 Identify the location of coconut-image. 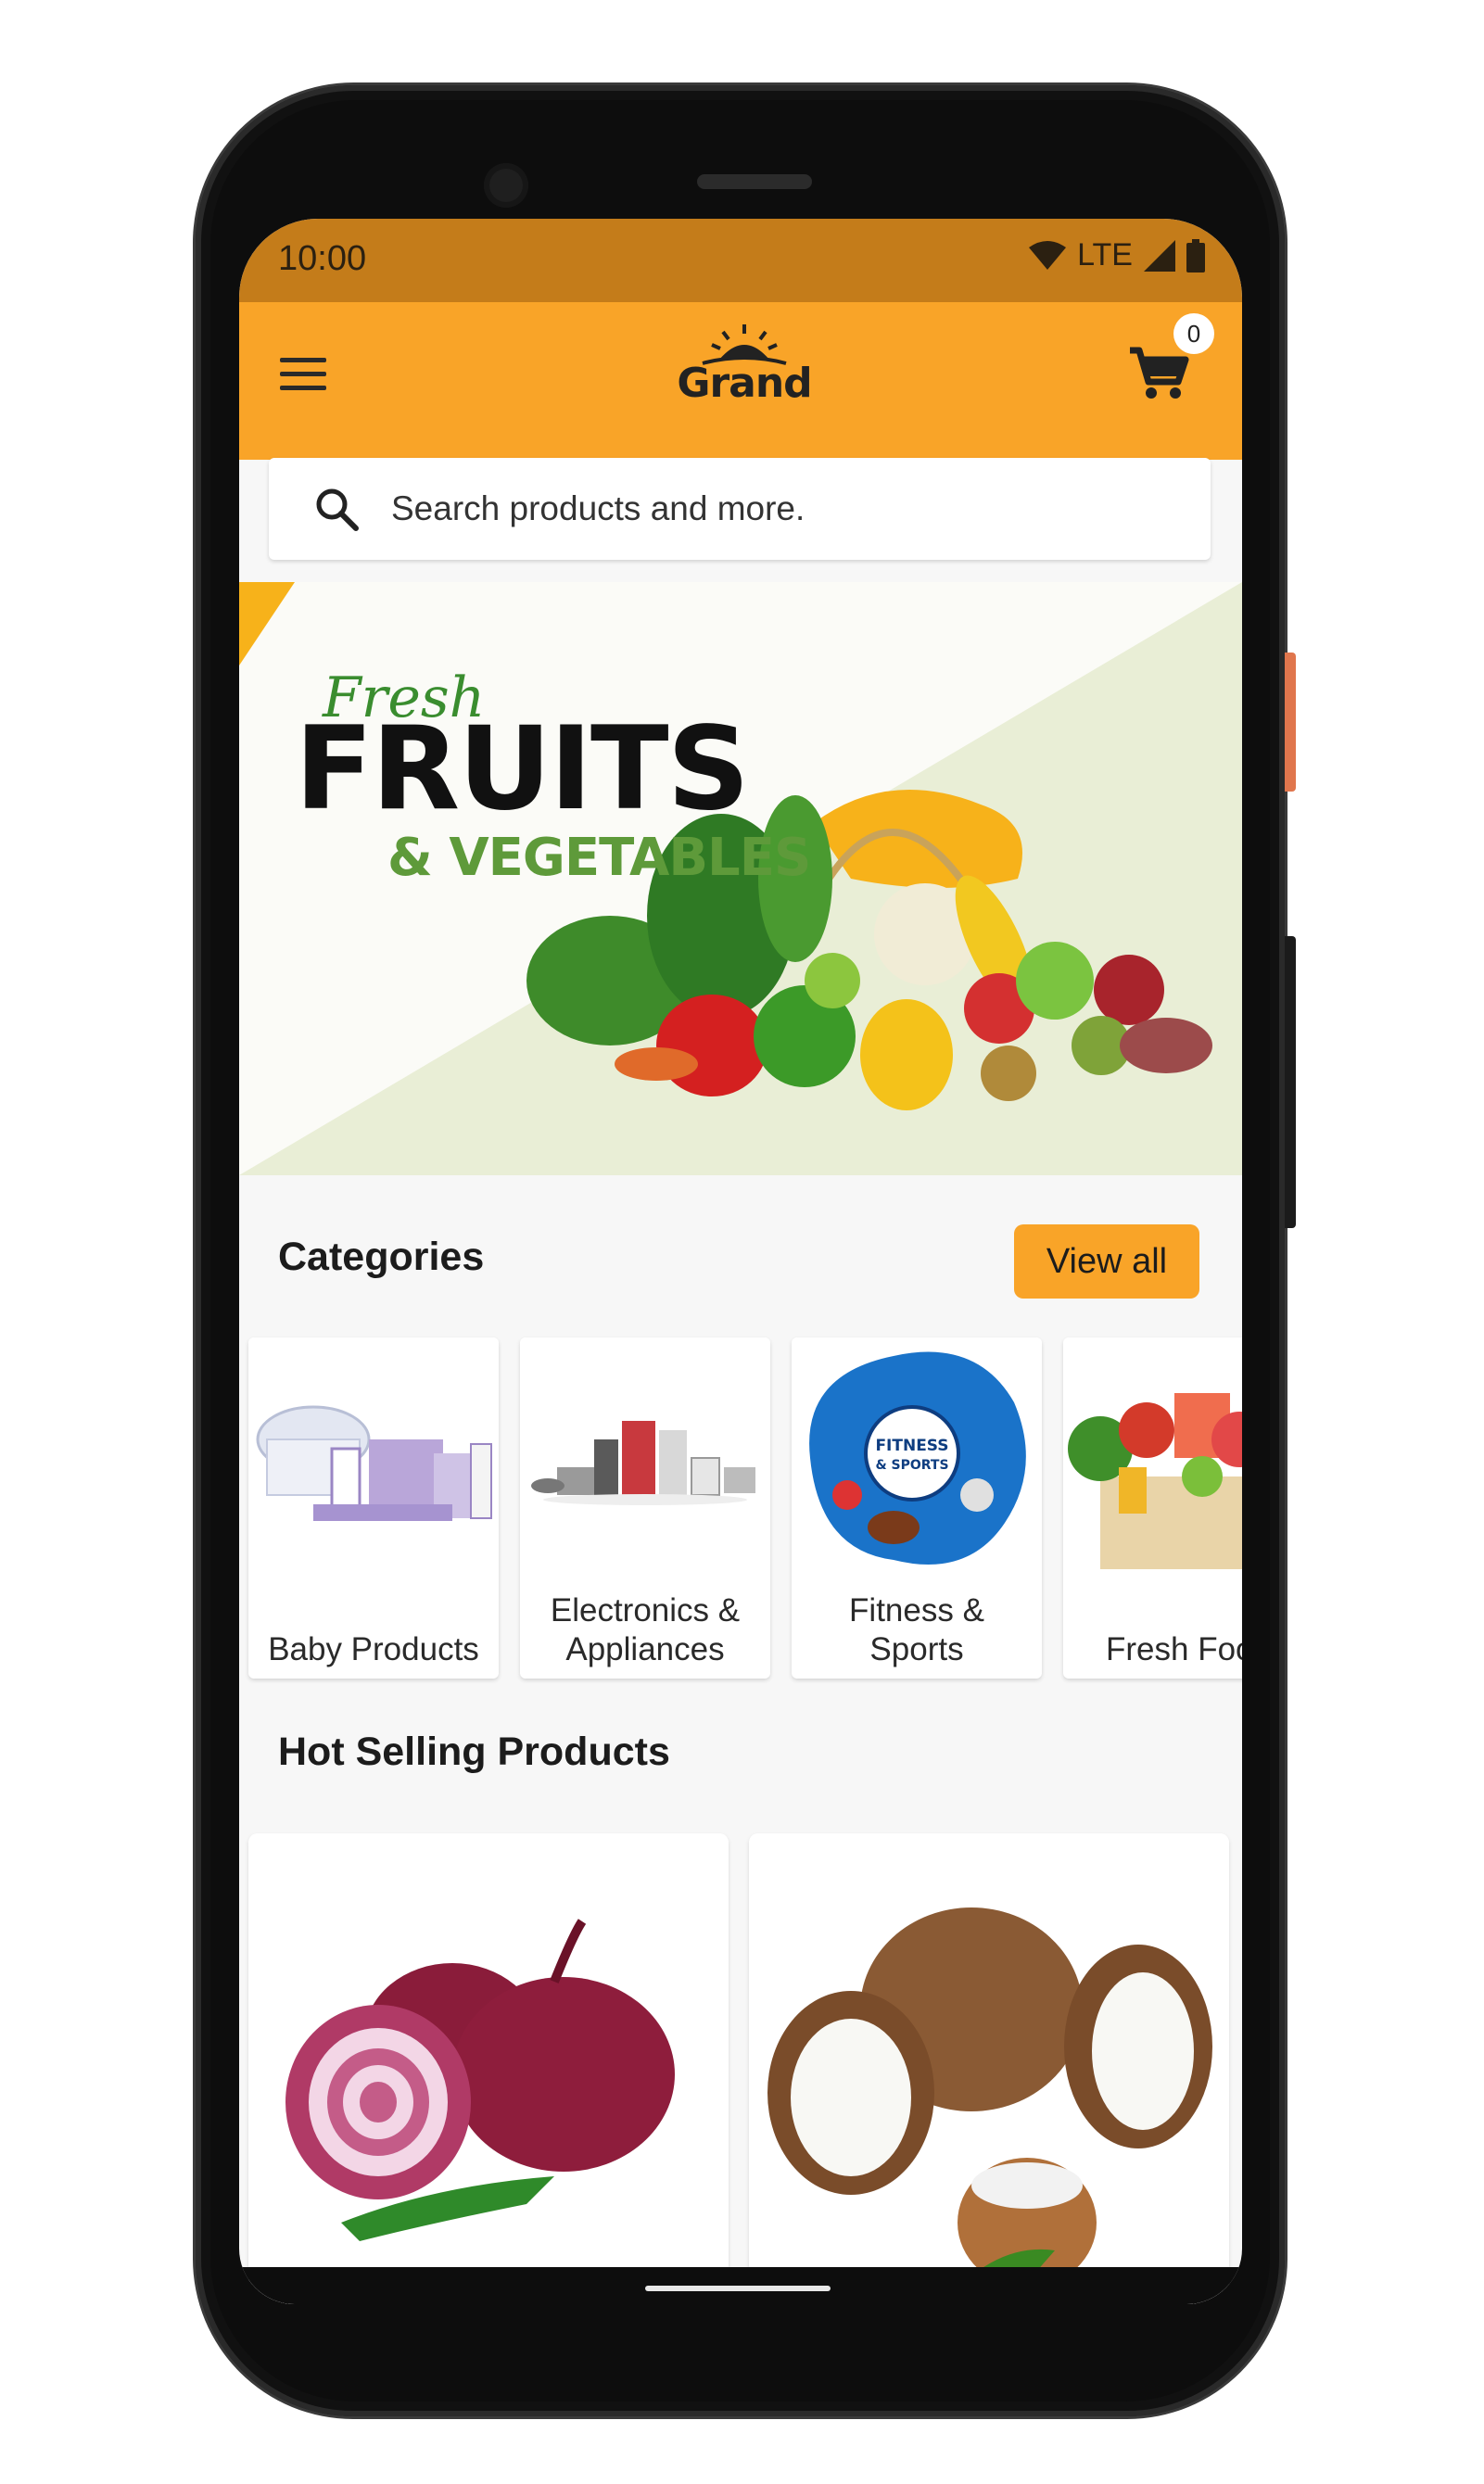
(989, 2068).